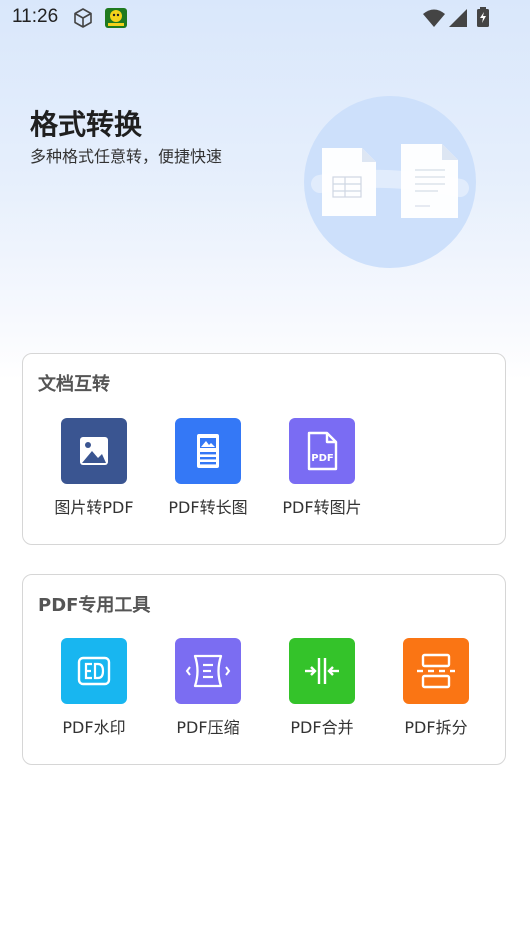  Describe the element at coordinates (74, 384) in the screenshot. I see `section-title: 文档互转` at that location.